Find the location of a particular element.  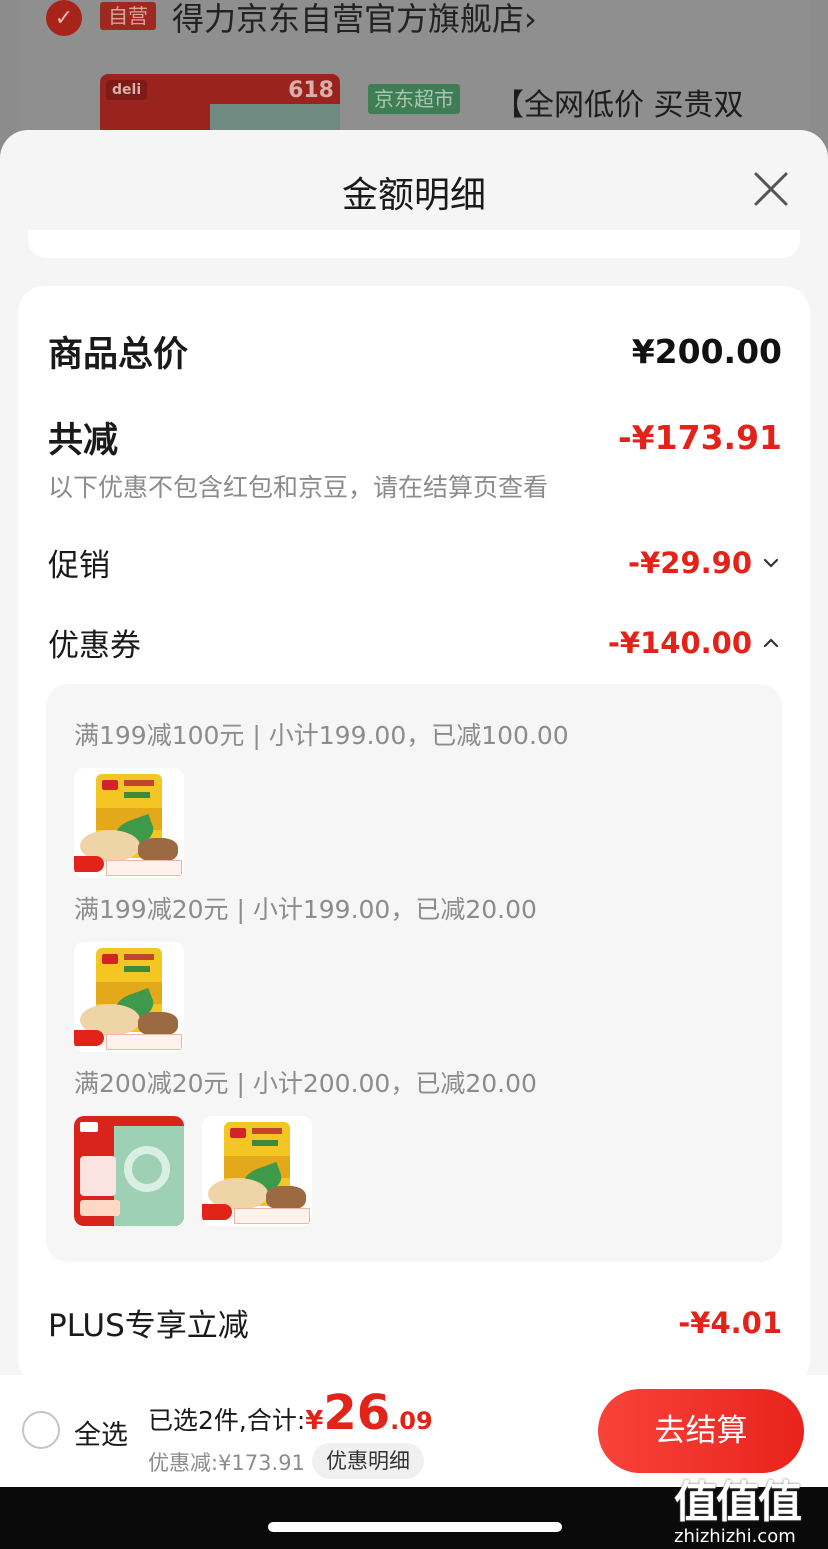

select-all-radio is located at coordinates (41, 1430).